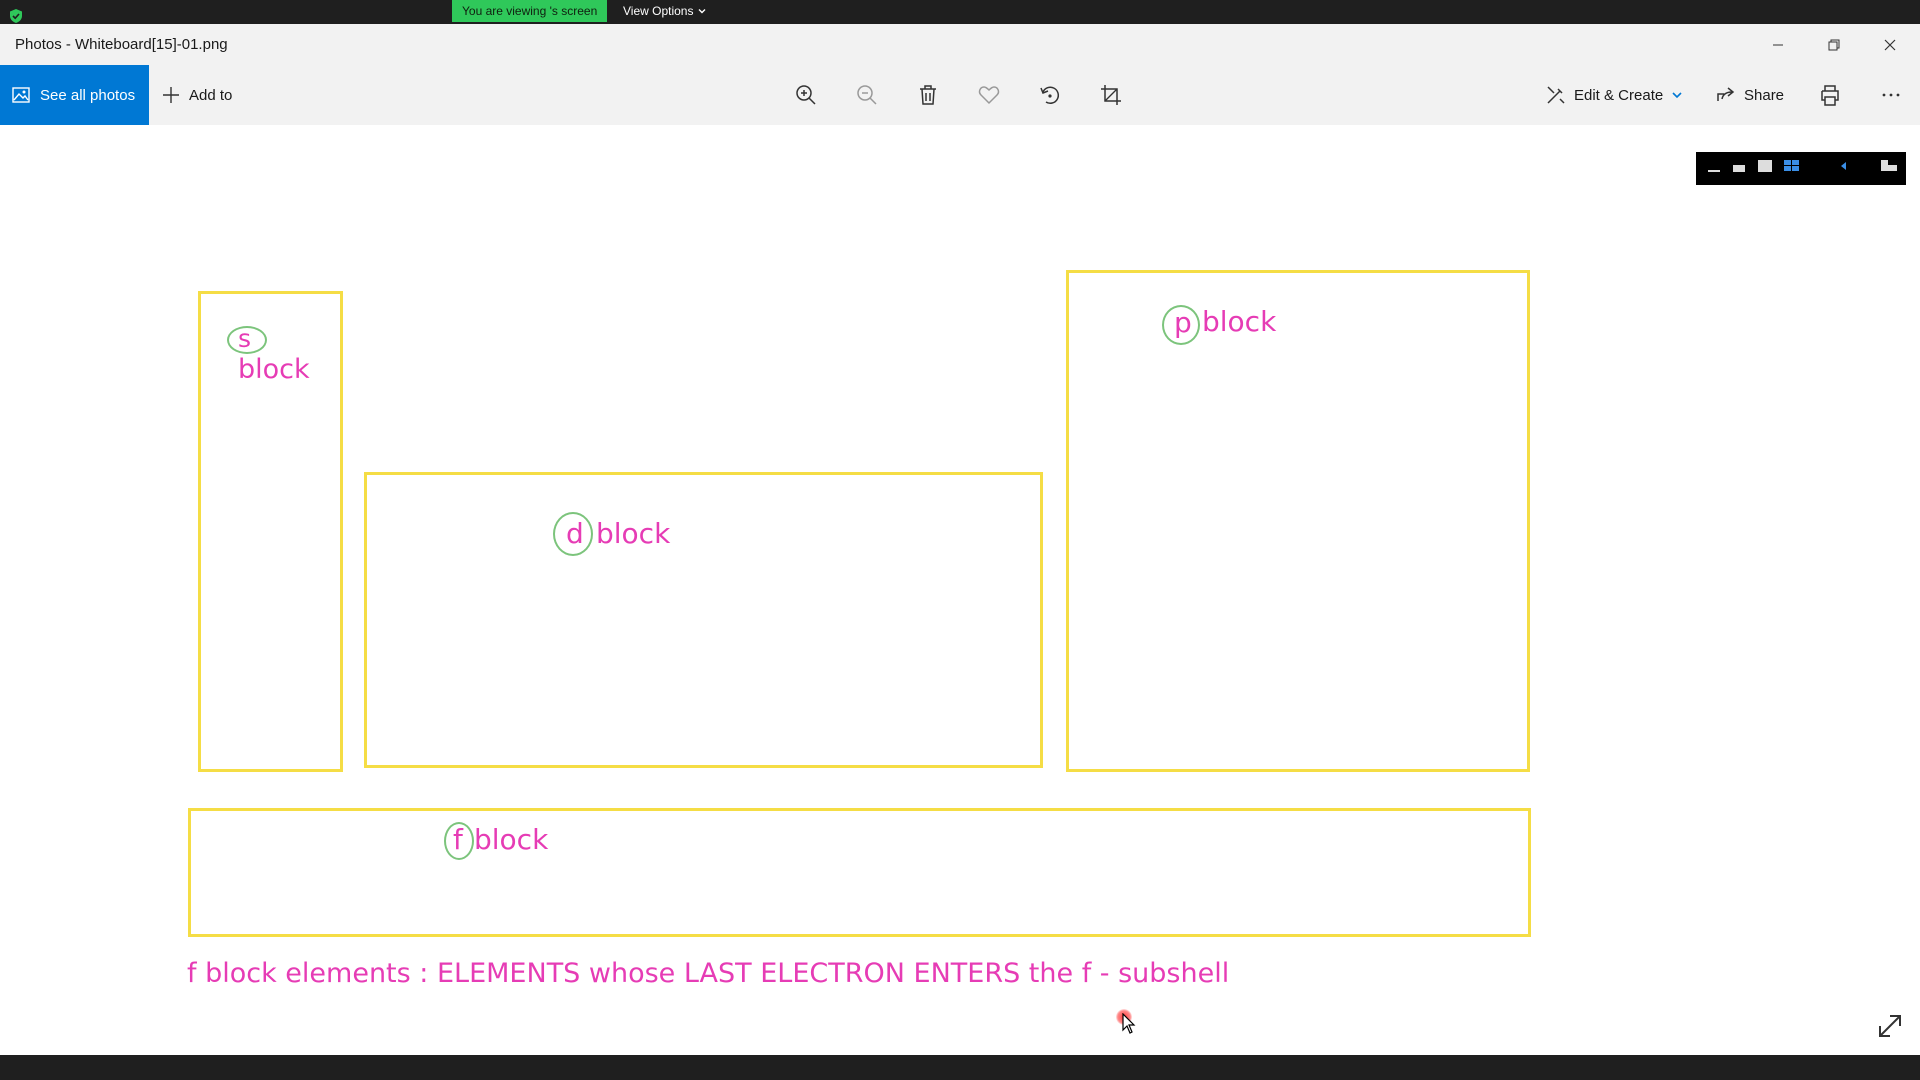  Describe the element at coordinates (21, 95) in the screenshot. I see `photos-gallery-icon` at that location.